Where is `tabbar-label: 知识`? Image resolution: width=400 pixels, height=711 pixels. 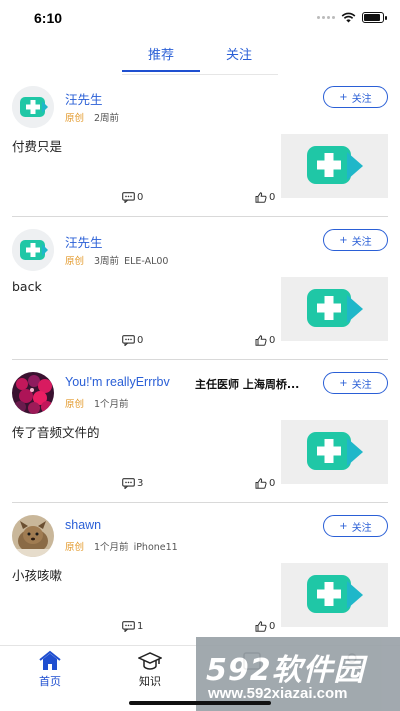
tabbar-label: 知识 is located at coordinates (150, 681).